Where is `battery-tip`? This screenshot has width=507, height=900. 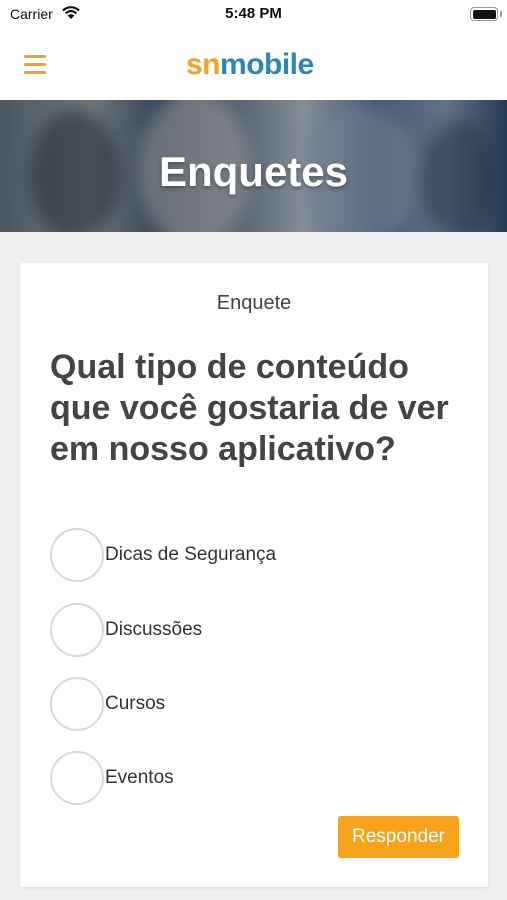
battery-tip is located at coordinates (501, 14).